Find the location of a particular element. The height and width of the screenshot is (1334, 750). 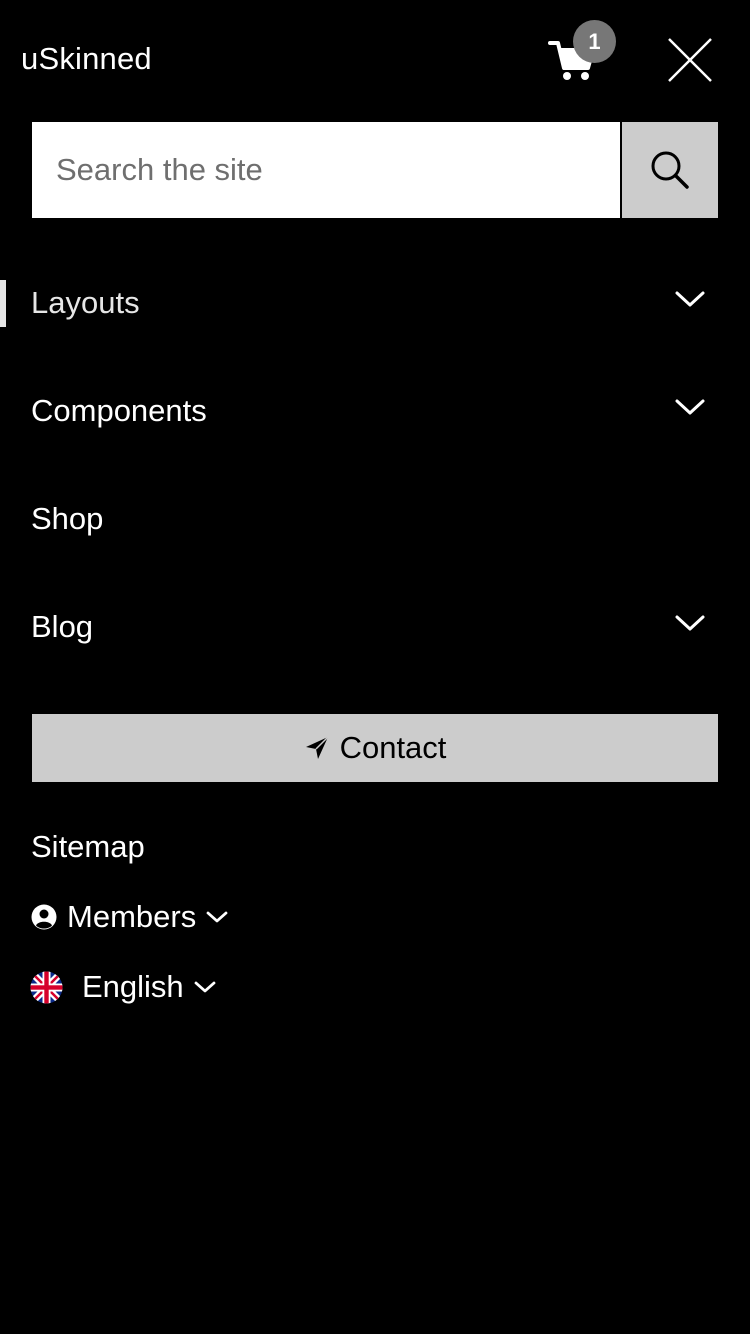

close-icon is located at coordinates (690, 60).